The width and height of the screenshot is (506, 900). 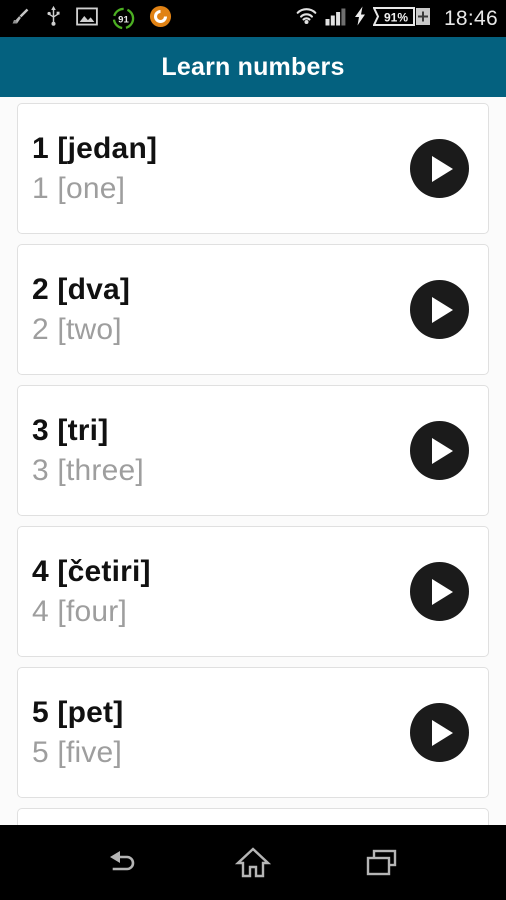 I want to click on list-item-translation-text: 2 [two], so click(x=77, y=329).